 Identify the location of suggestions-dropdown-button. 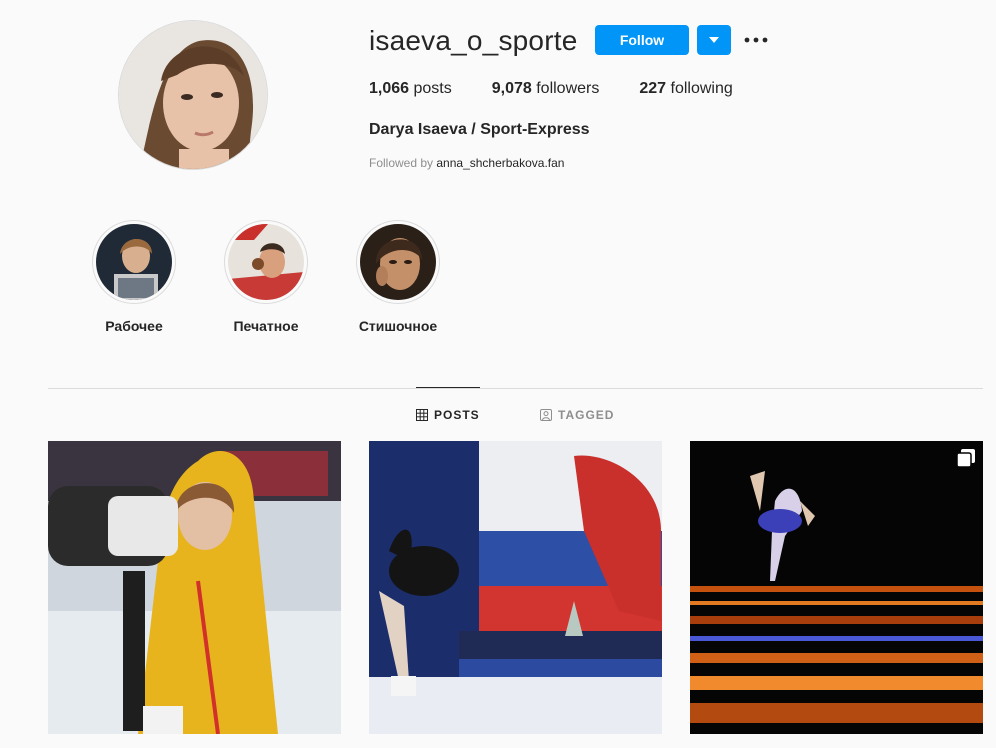
(714, 40).